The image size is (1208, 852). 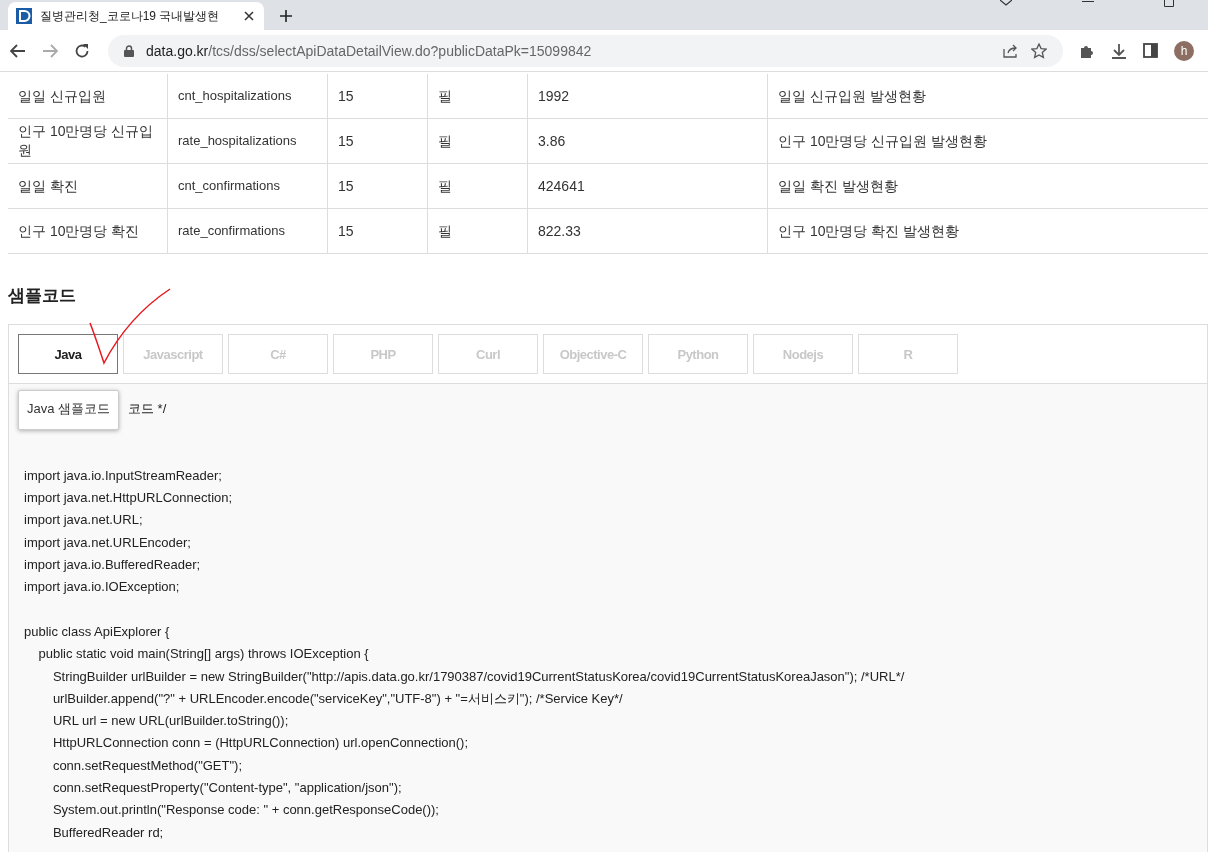 What do you see at coordinates (226, 788) in the screenshot?
I see `code-line: conn.setRequestProperty("Content-type", "application/json");` at bounding box center [226, 788].